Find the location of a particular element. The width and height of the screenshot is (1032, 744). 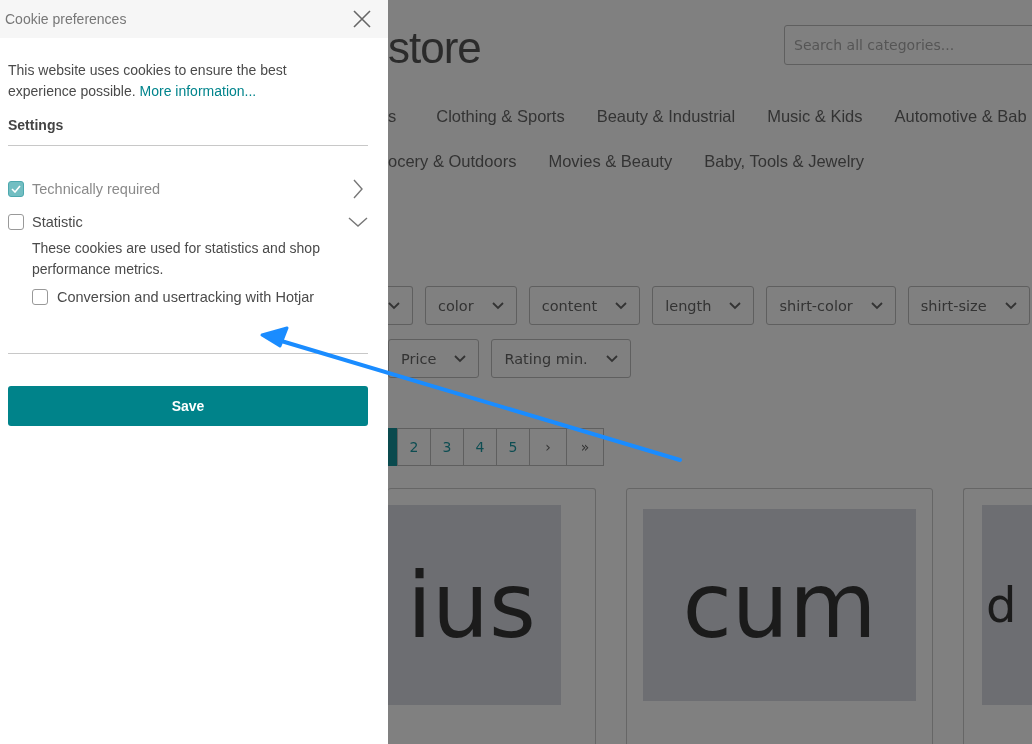

store-logo: store is located at coordinates (434, 47).